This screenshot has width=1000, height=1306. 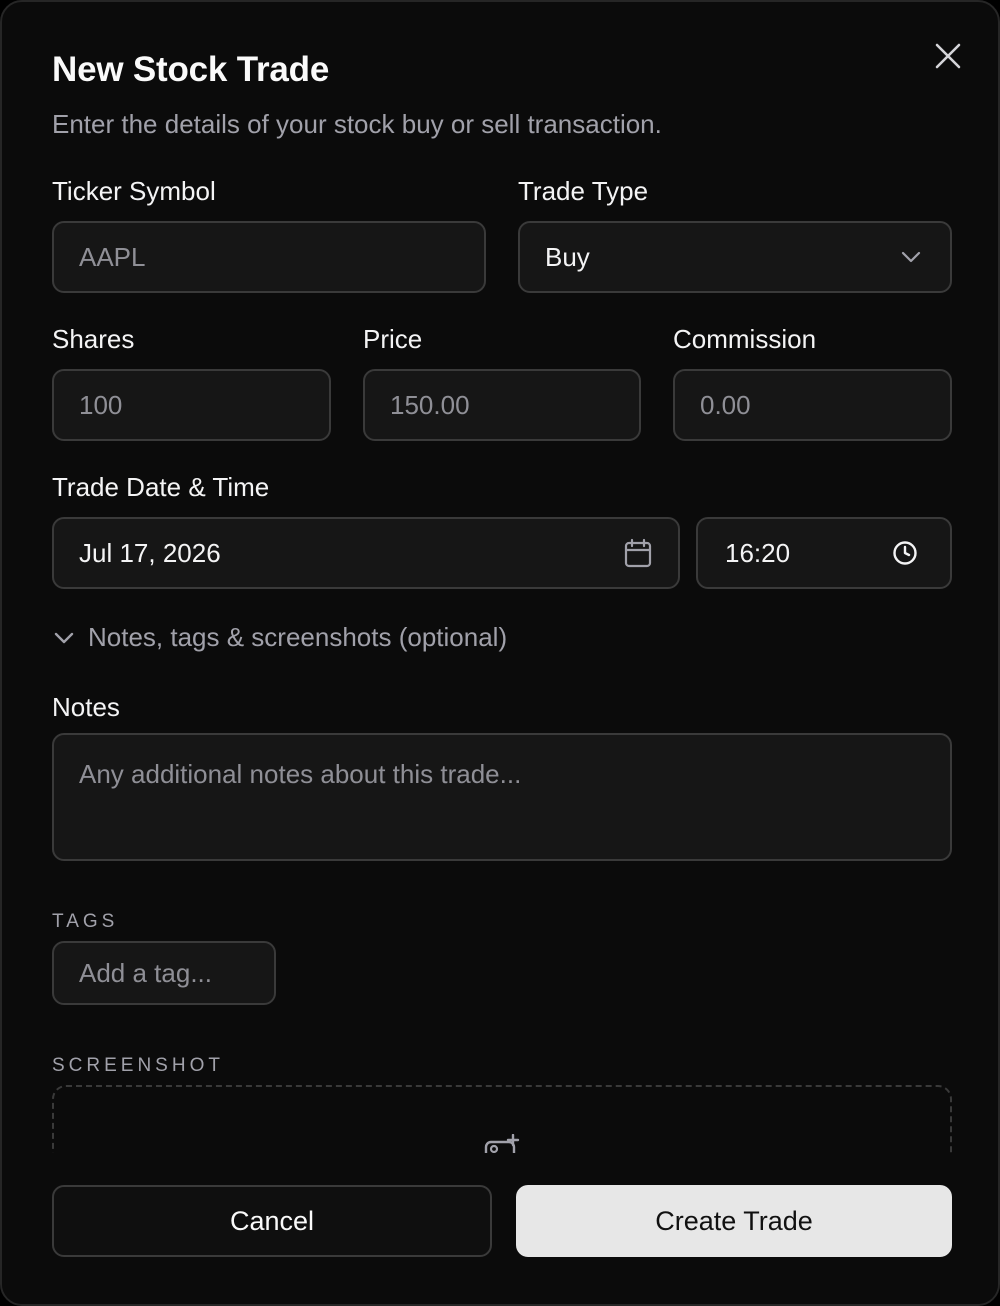 What do you see at coordinates (272, 1221) in the screenshot?
I see `cancel-button: Cancel` at bounding box center [272, 1221].